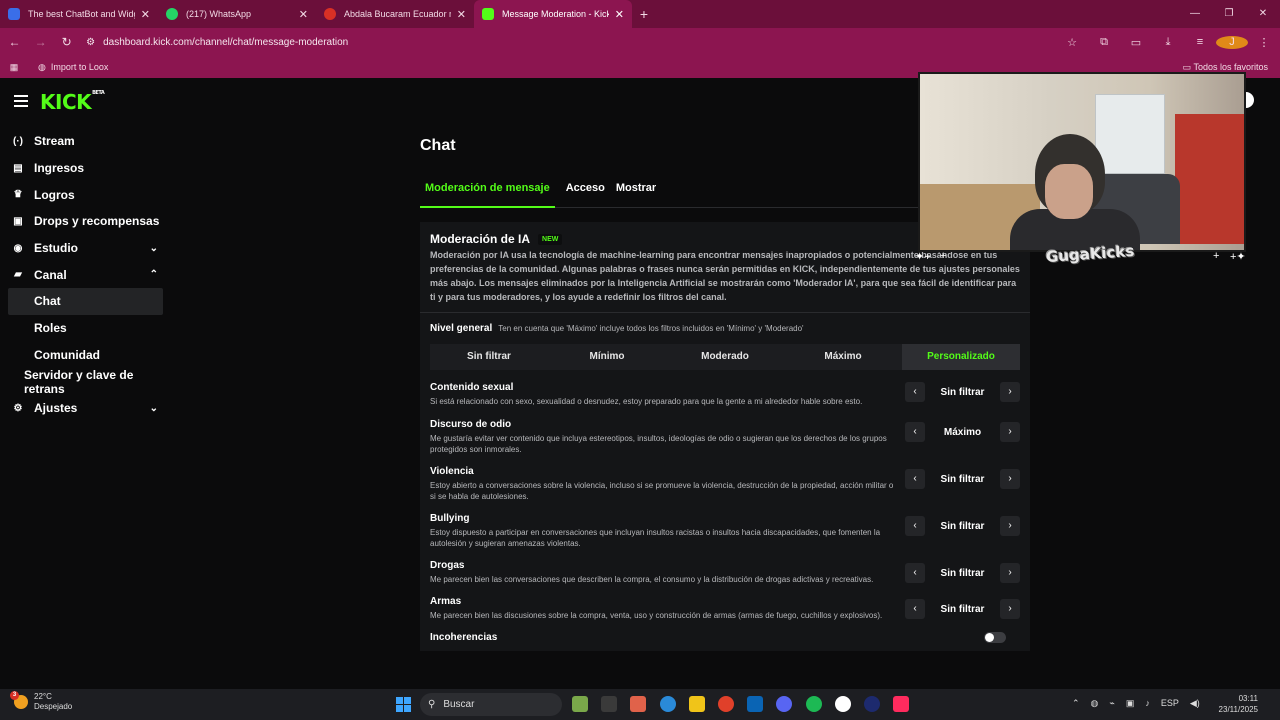 This screenshot has height=720, width=1280. What do you see at coordinates (1130, 703) in the screenshot?
I see `tray-app-icon: ▣` at bounding box center [1130, 703].